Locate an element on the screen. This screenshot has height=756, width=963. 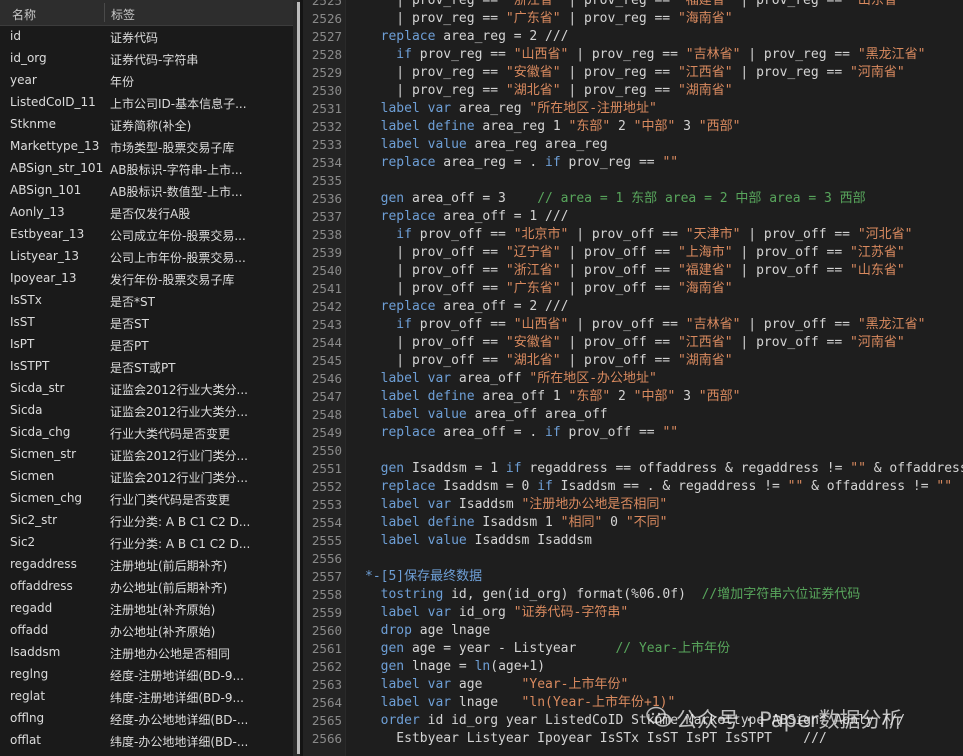
variable-name: ABSign_101 is located at coordinates (46, 190).